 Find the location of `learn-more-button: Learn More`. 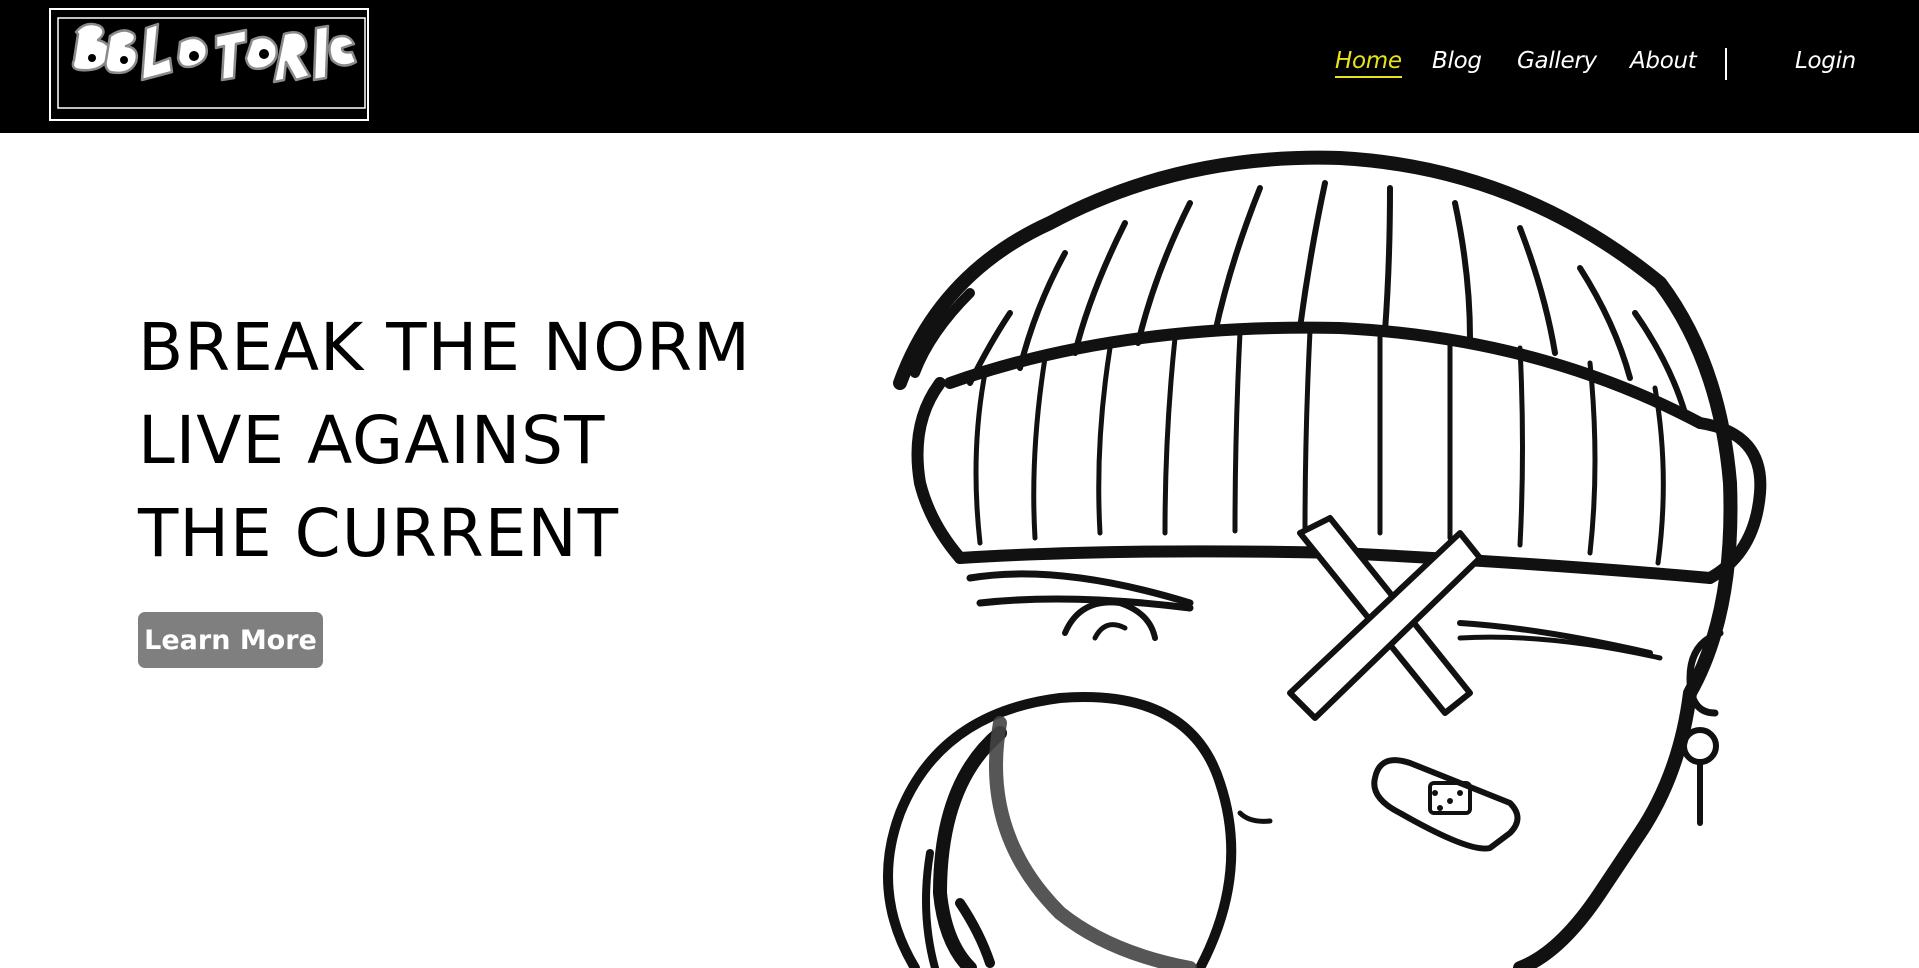

learn-more-button: Learn More is located at coordinates (230, 640).